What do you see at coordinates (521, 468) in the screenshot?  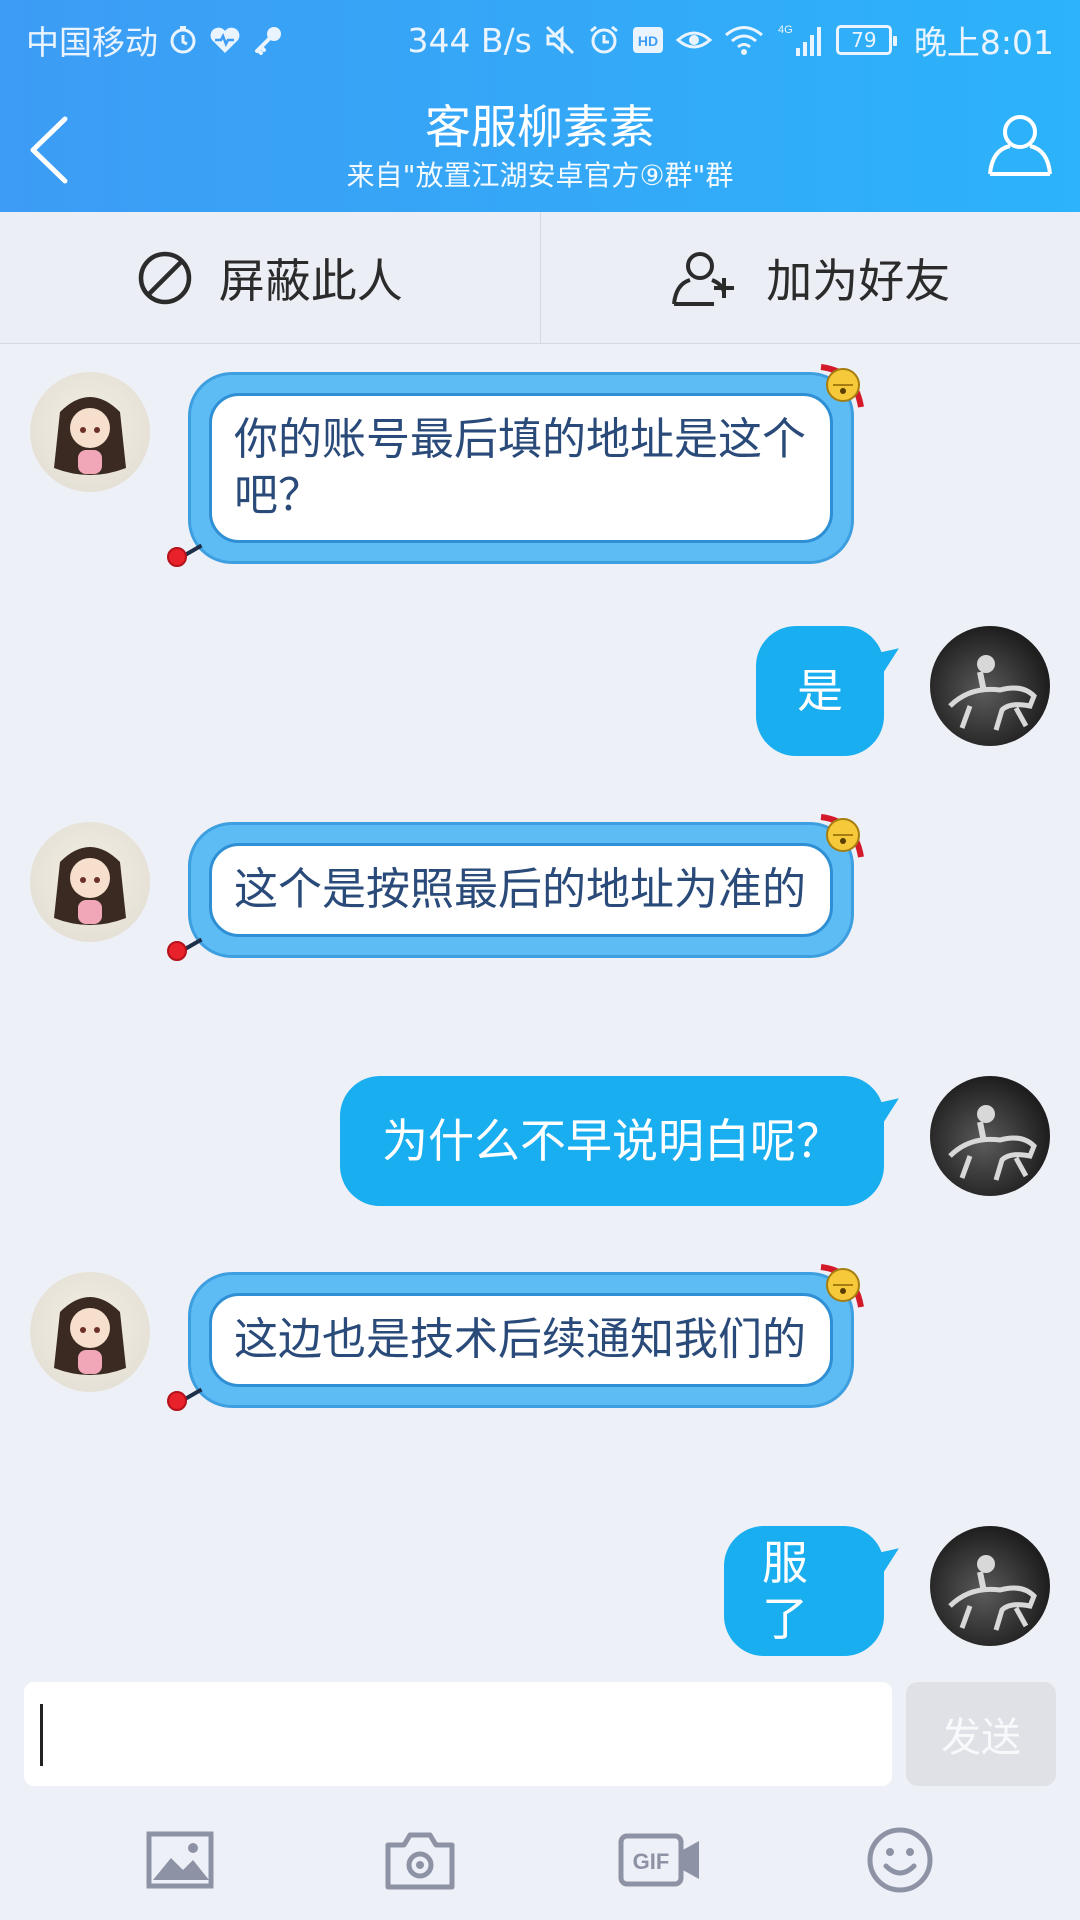 I see `message-text: 你的账号最后填的地址是这个吧？` at bounding box center [521, 468].